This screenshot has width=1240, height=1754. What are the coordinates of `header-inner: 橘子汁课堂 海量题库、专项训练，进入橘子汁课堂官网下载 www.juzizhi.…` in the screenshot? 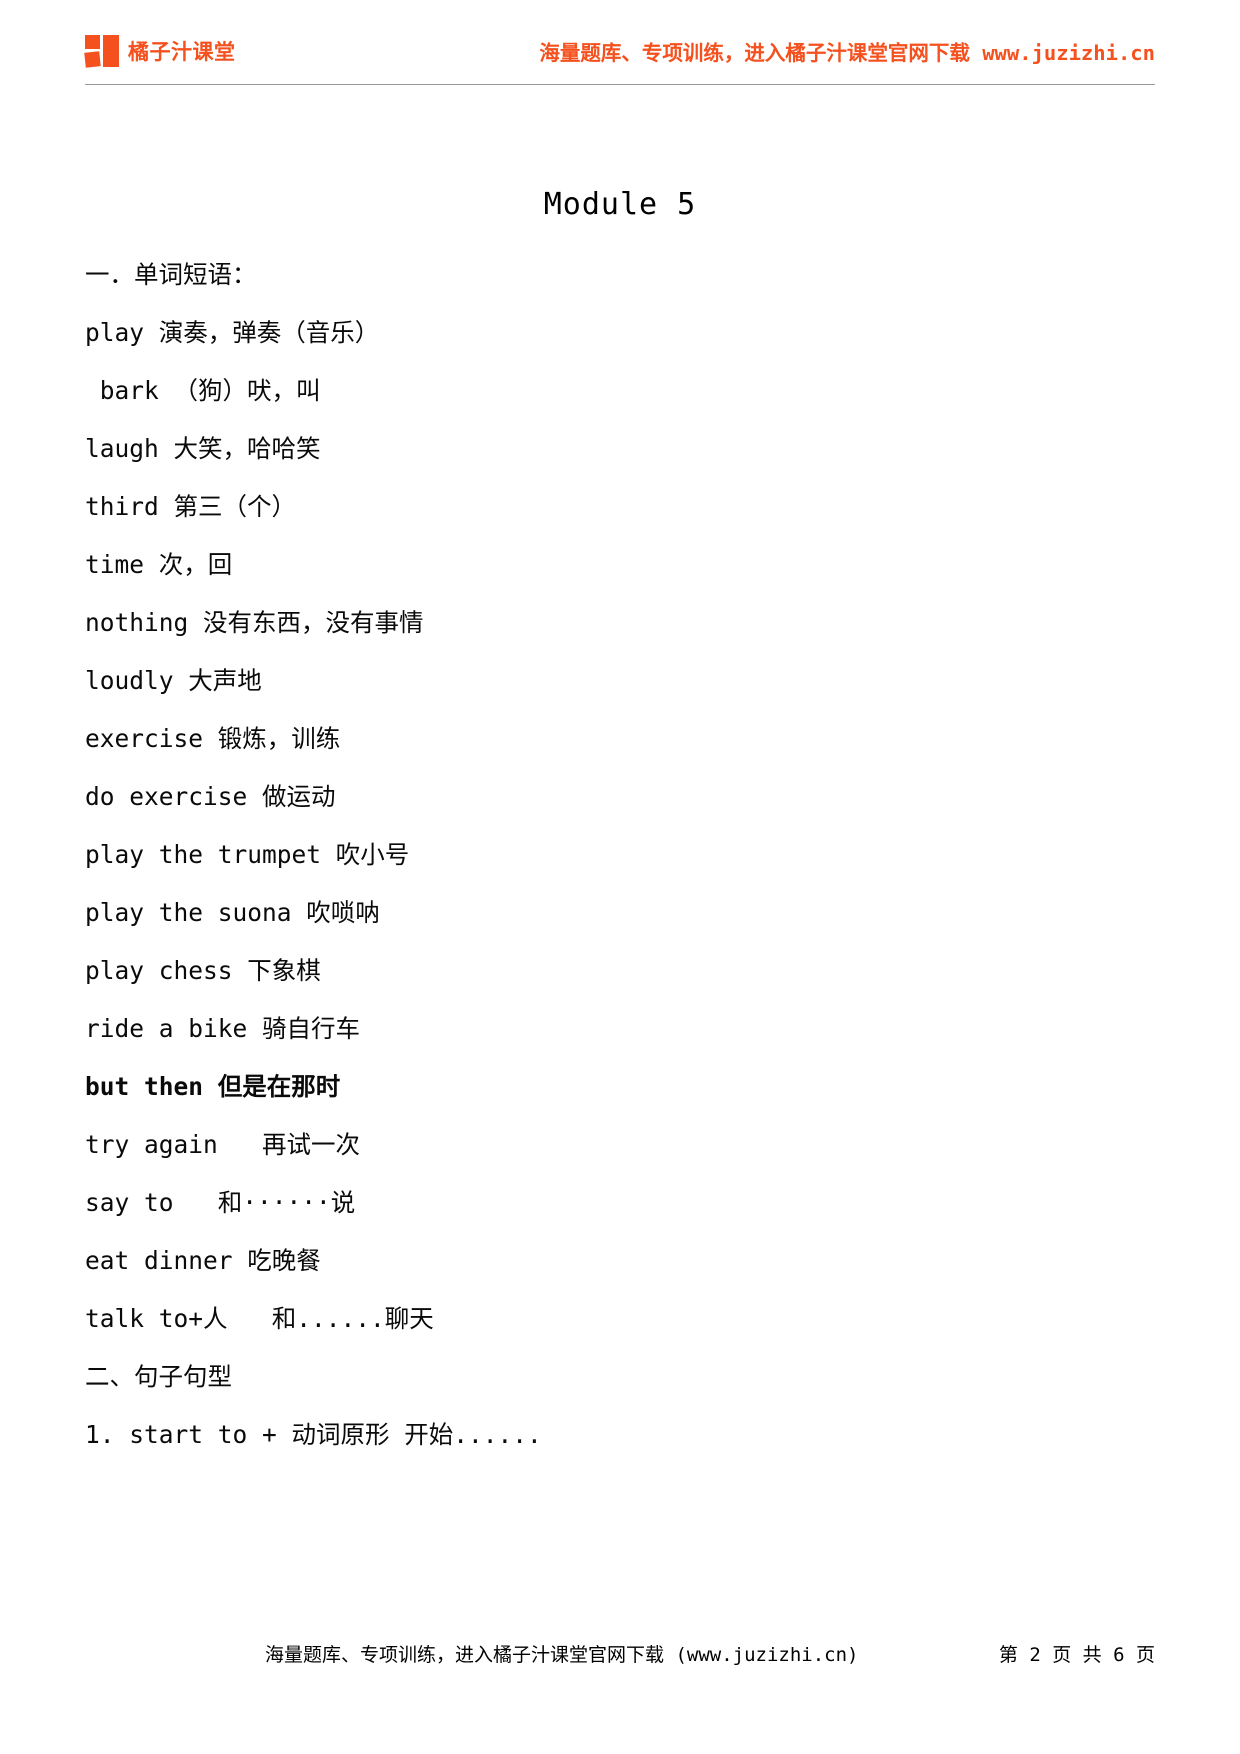 It's located at (619, 51).